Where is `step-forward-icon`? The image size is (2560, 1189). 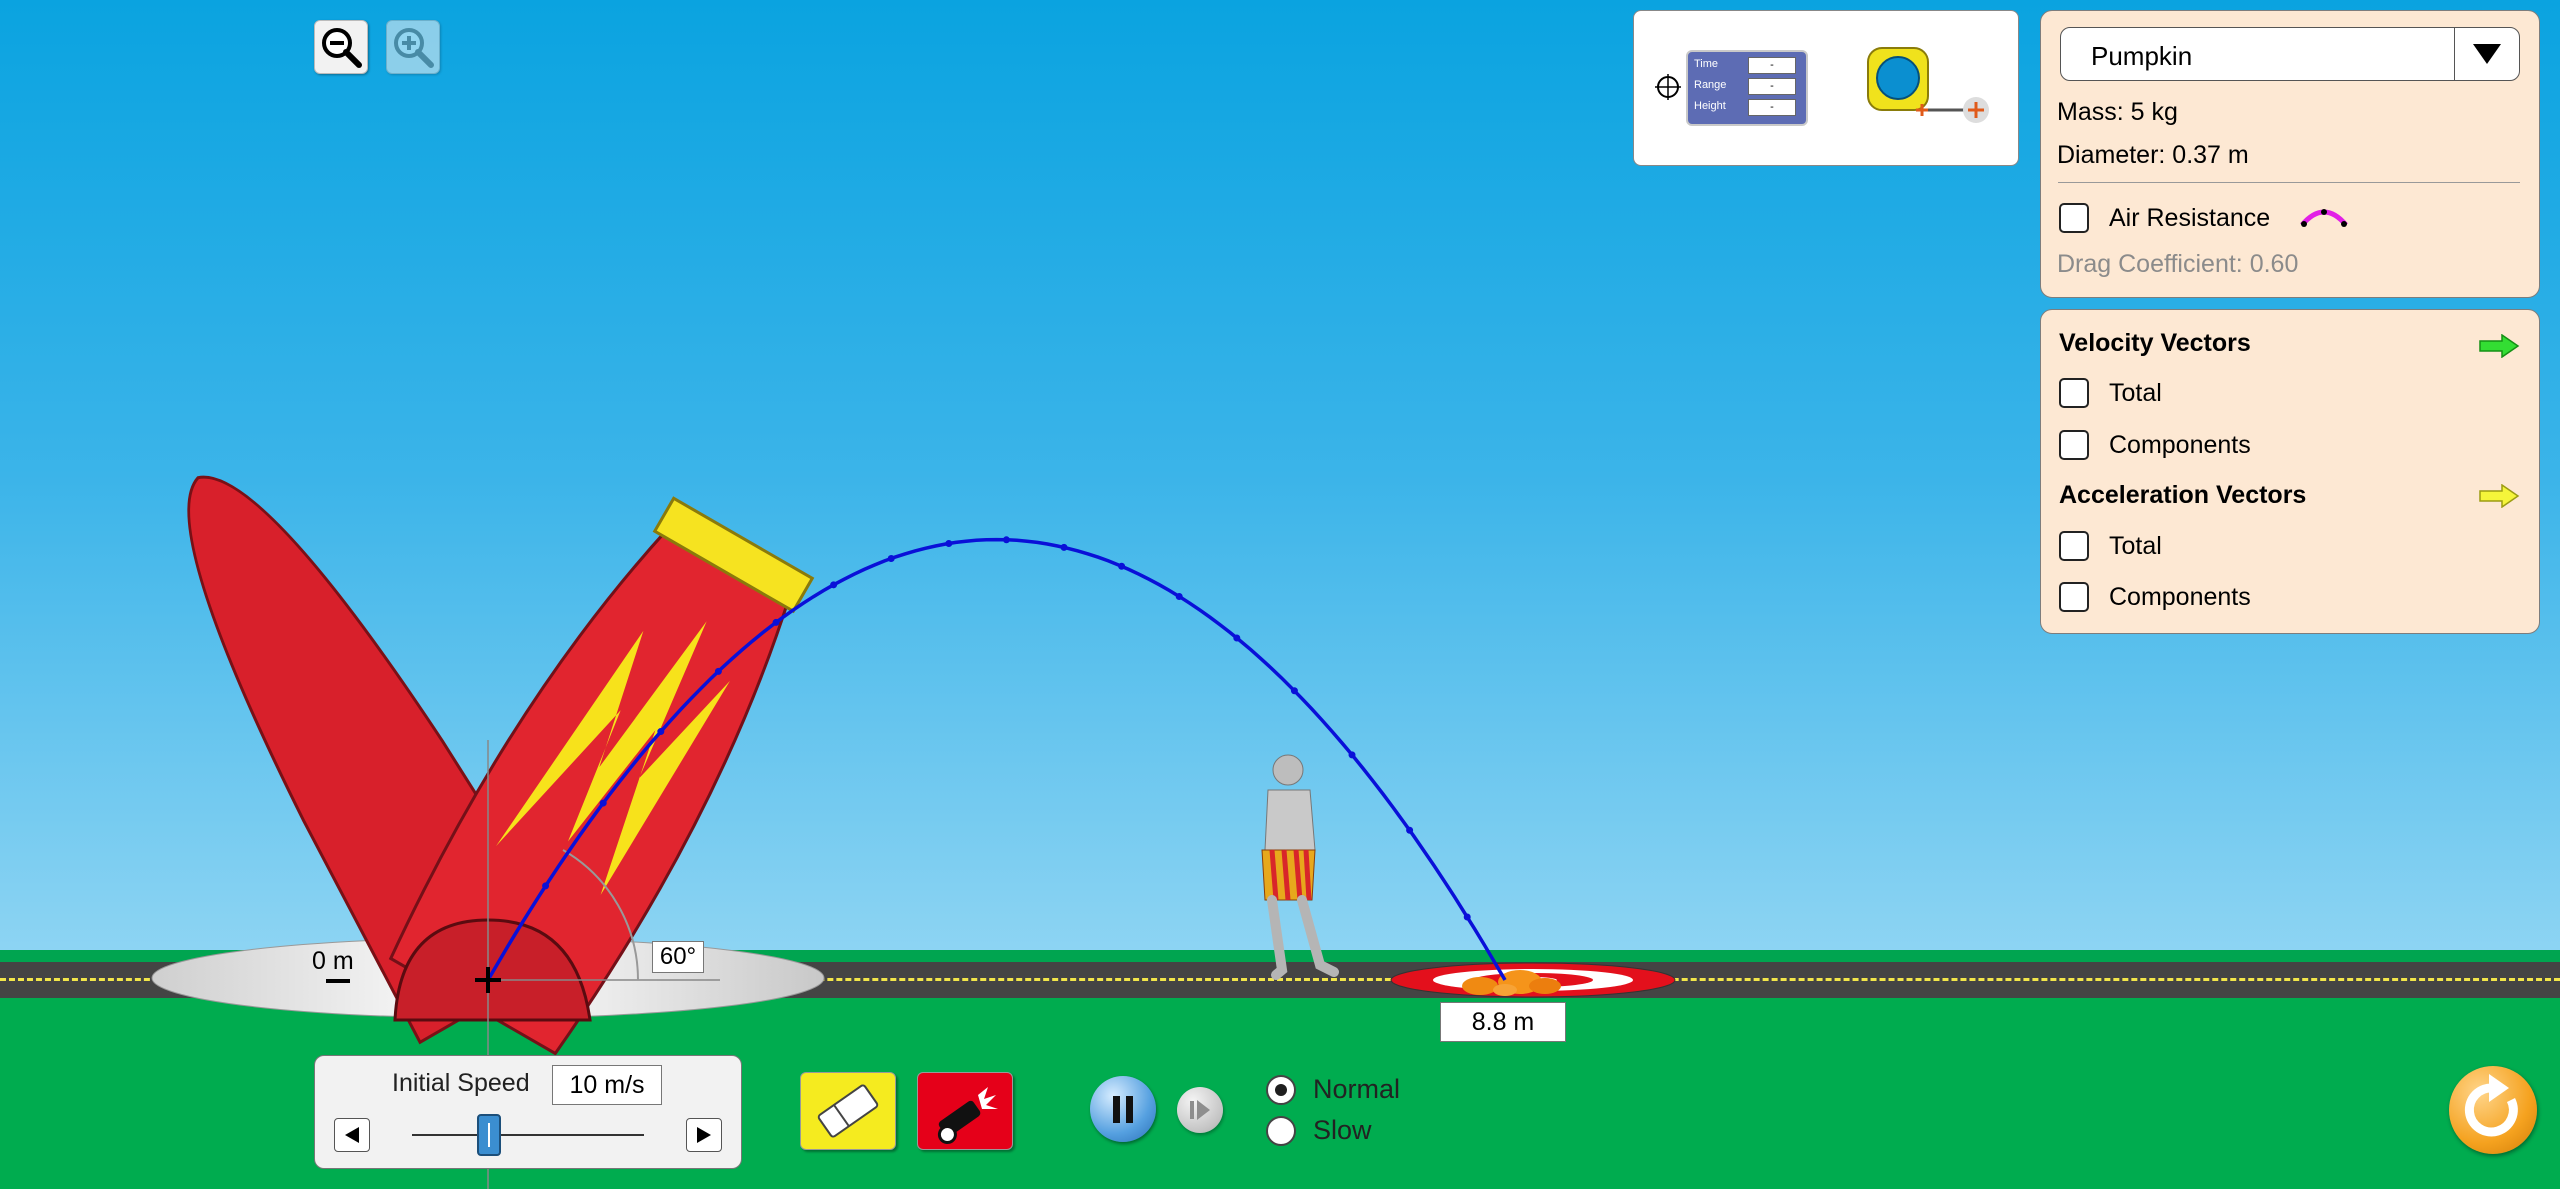 step-forward-icon is located at coordinates (1200, 1110).